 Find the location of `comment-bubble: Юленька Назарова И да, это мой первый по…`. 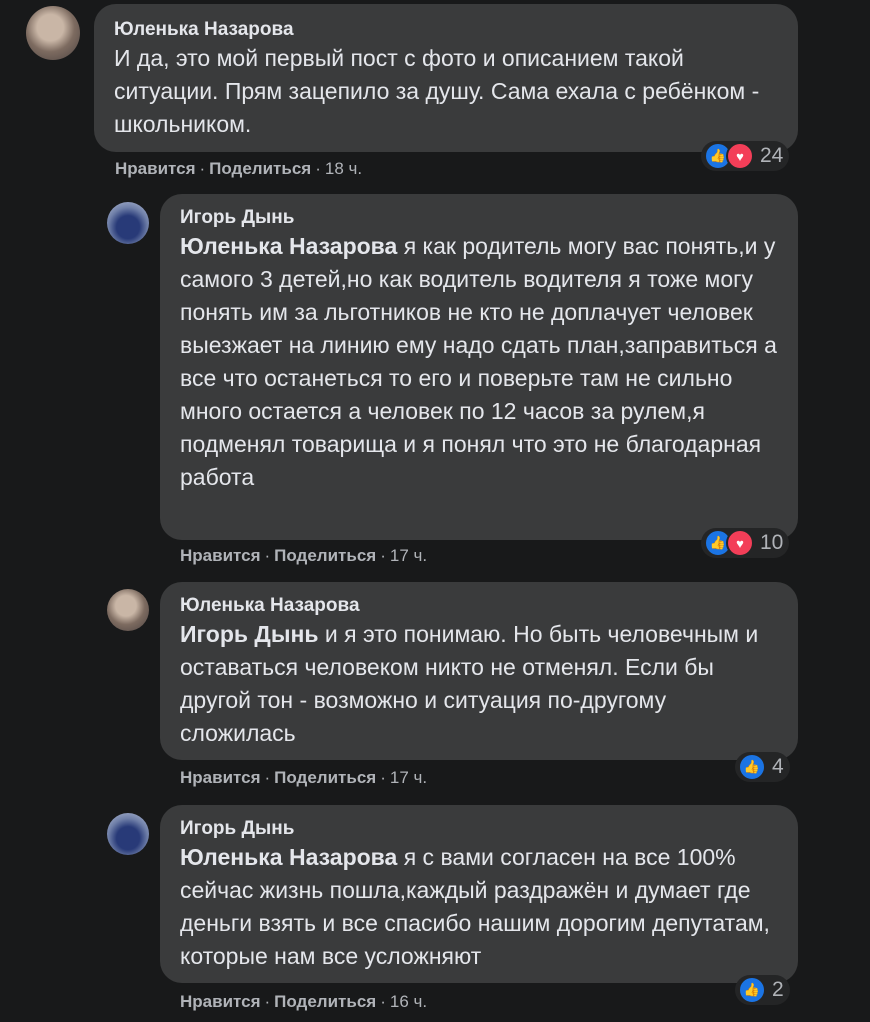

comment-bubble: Юленька Назарова И да, это мой первый по… is located at coordinates (446, 78).